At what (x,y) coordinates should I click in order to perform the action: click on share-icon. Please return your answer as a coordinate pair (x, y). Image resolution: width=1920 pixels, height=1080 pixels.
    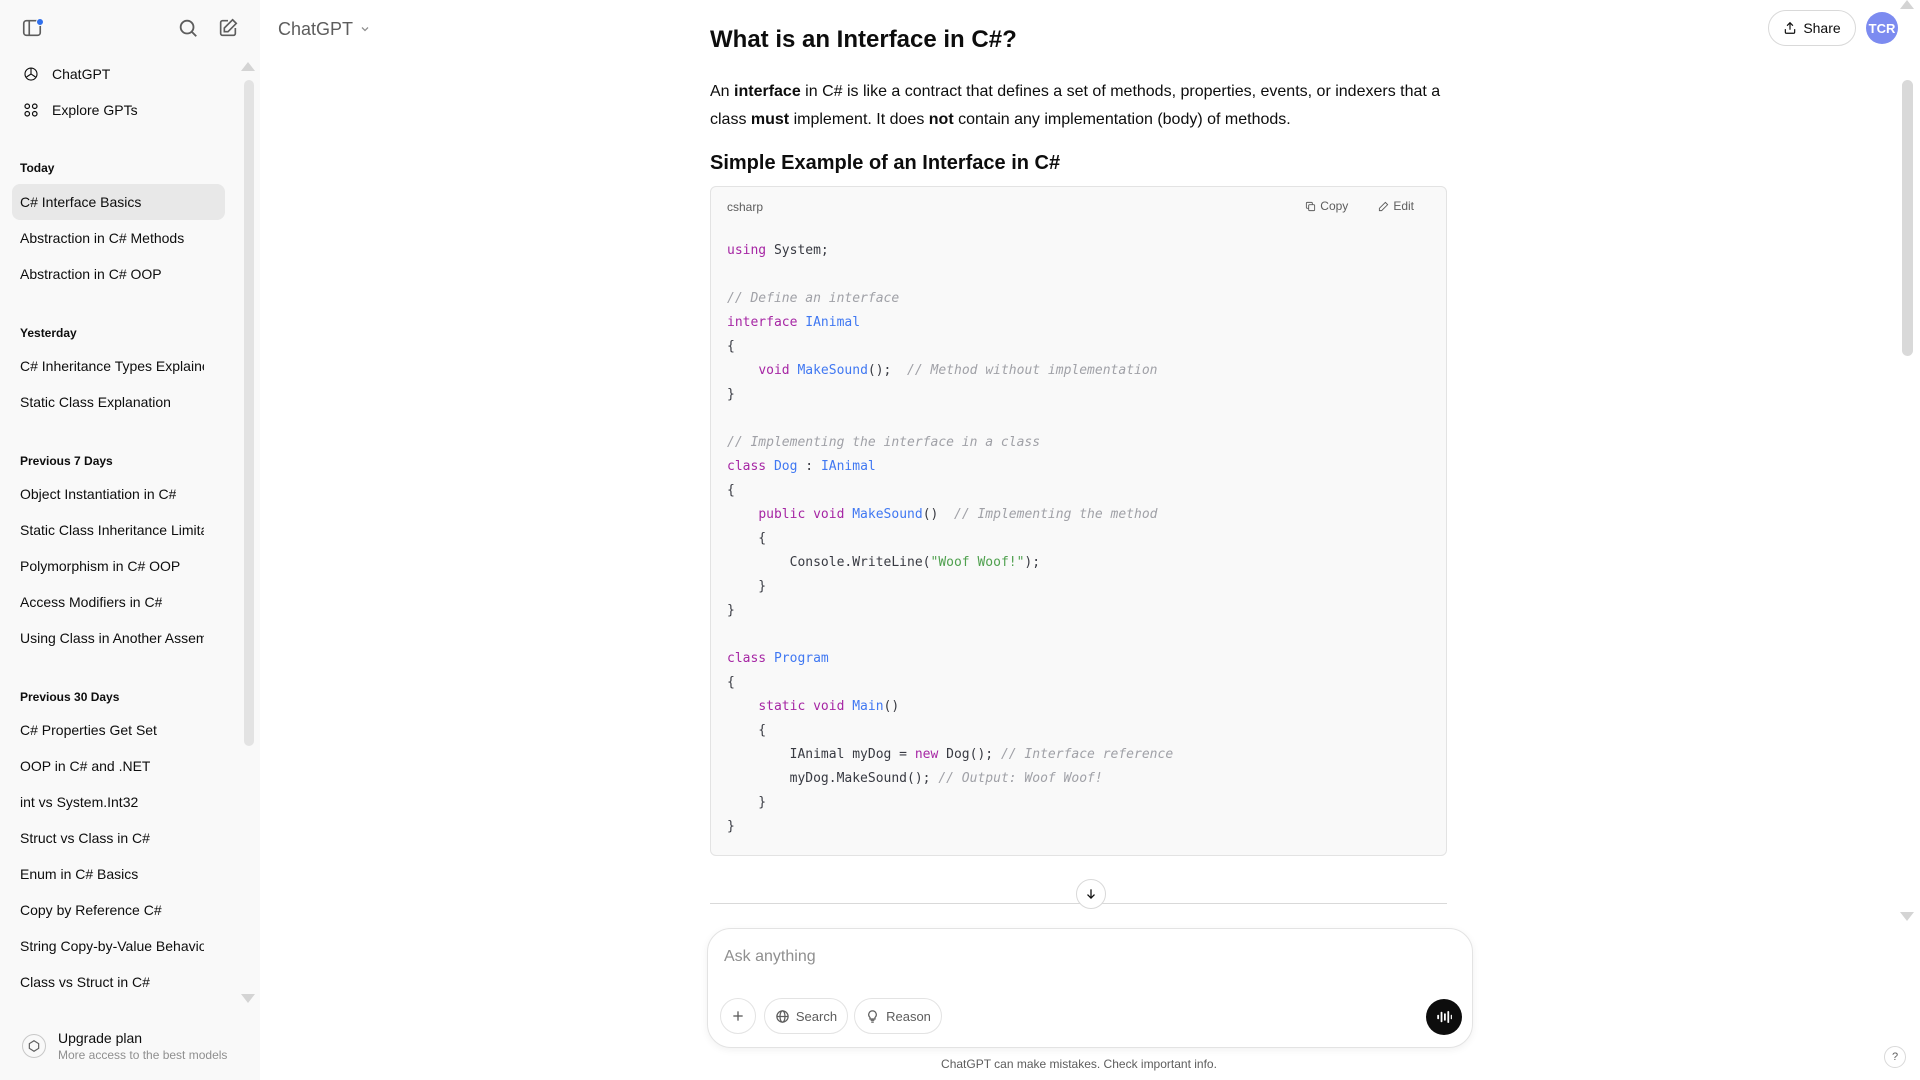
    Looking at the image, I should click on (1790, 27).